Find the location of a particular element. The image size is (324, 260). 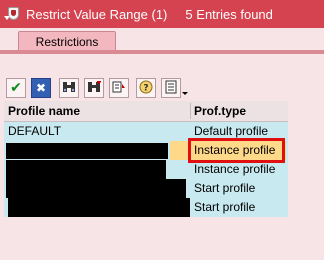

check-icon: ✔ is located at coordinates (16, 88).